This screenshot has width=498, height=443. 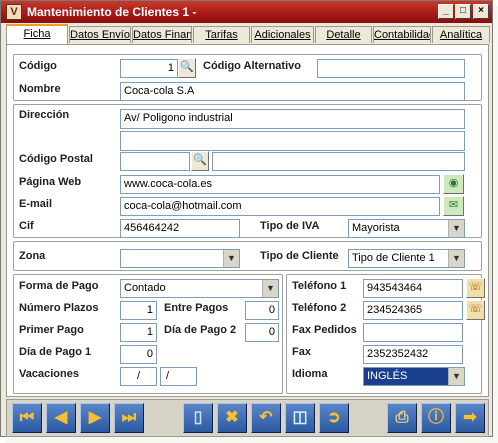 What do you see at coordinates (112, 12) in the screenshot?
I see `window-title: Mantenimiento de Clientes 1 -` at bounding box center [112, 12].